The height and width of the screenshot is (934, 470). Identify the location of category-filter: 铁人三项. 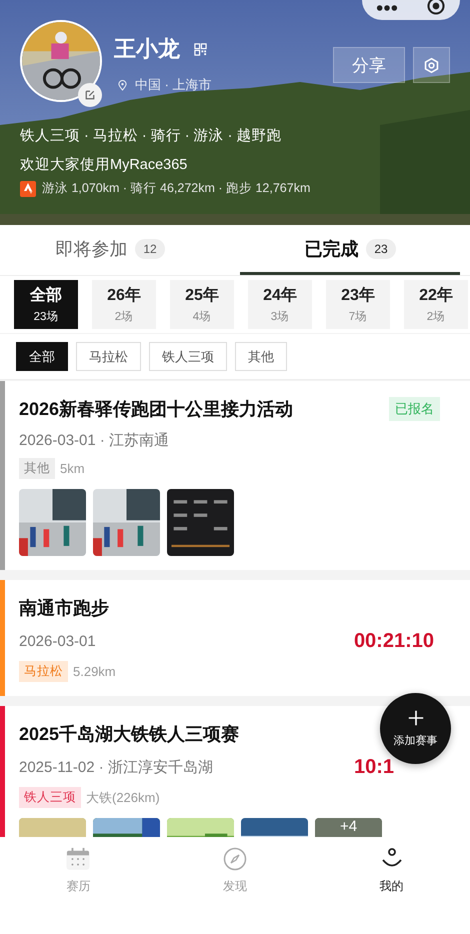
(188, 356).